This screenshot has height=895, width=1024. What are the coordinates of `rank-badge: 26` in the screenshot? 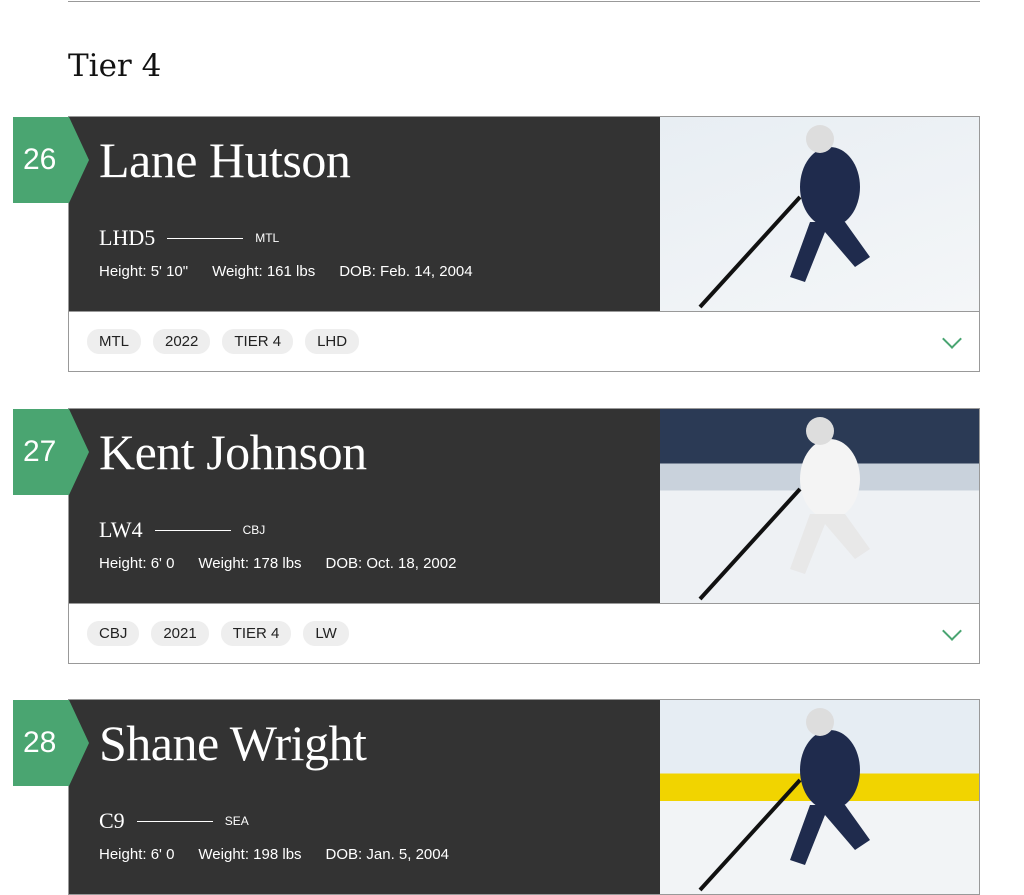 It's located at (51, 160).